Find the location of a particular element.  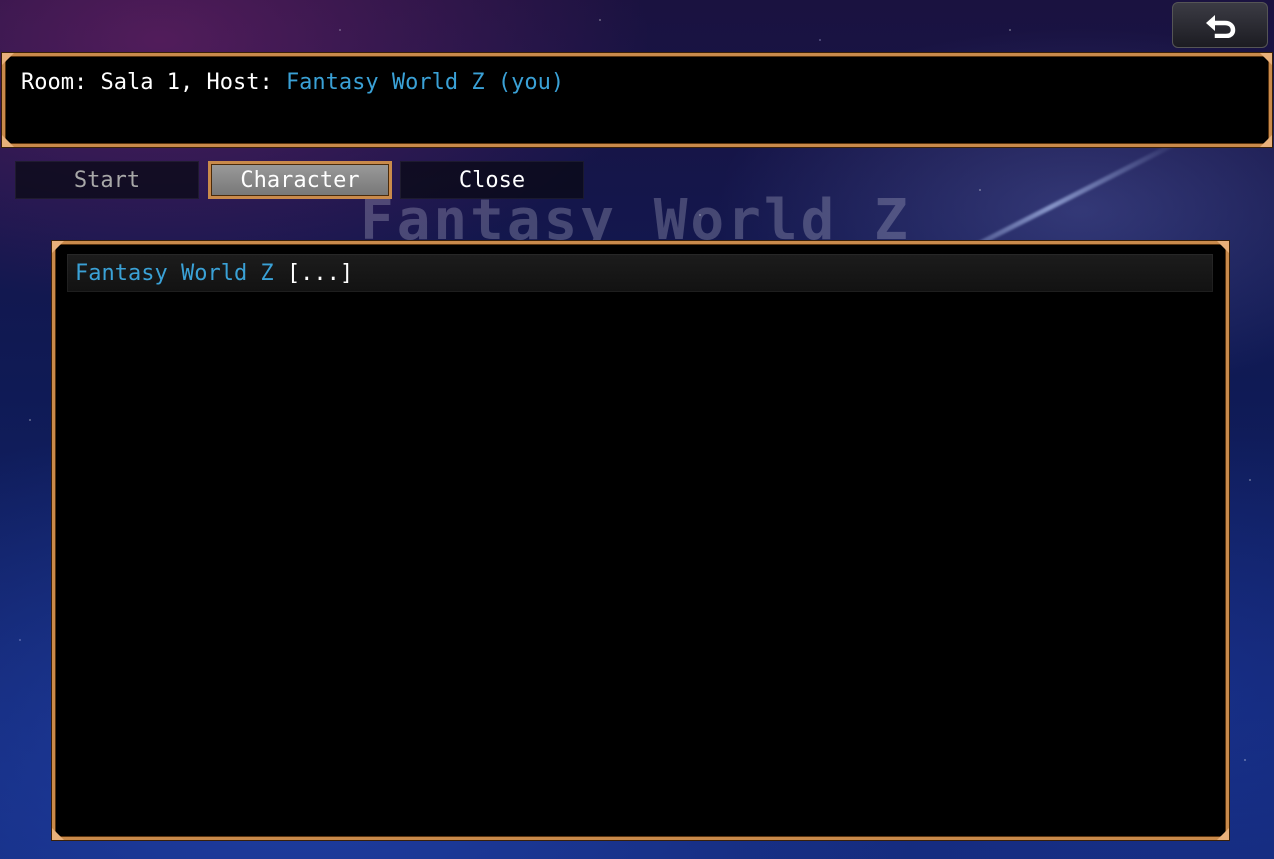

close-button: Close is located at coordinates (492, 180).